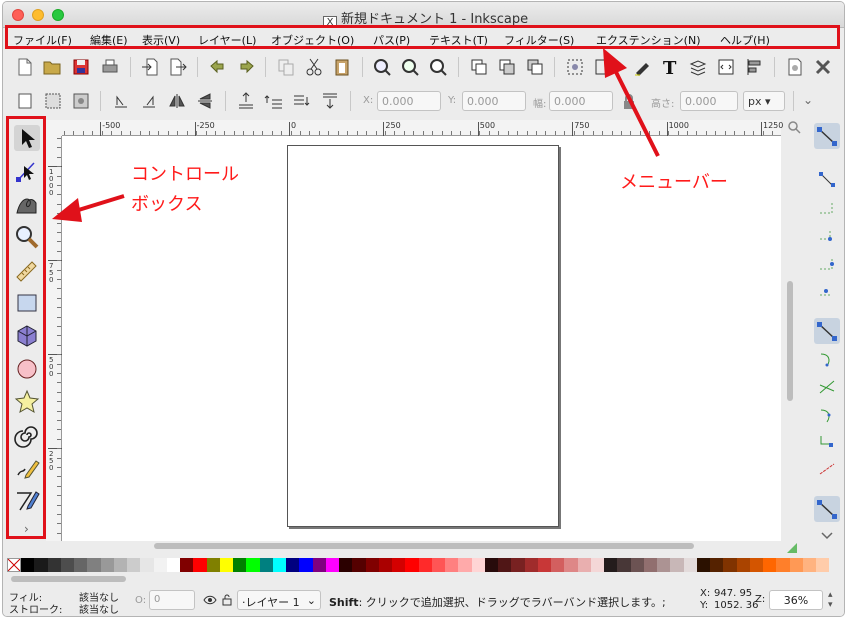  Describe the element at coordinates (286, 67) in the screenshot. I see `copy-icon` at that location.